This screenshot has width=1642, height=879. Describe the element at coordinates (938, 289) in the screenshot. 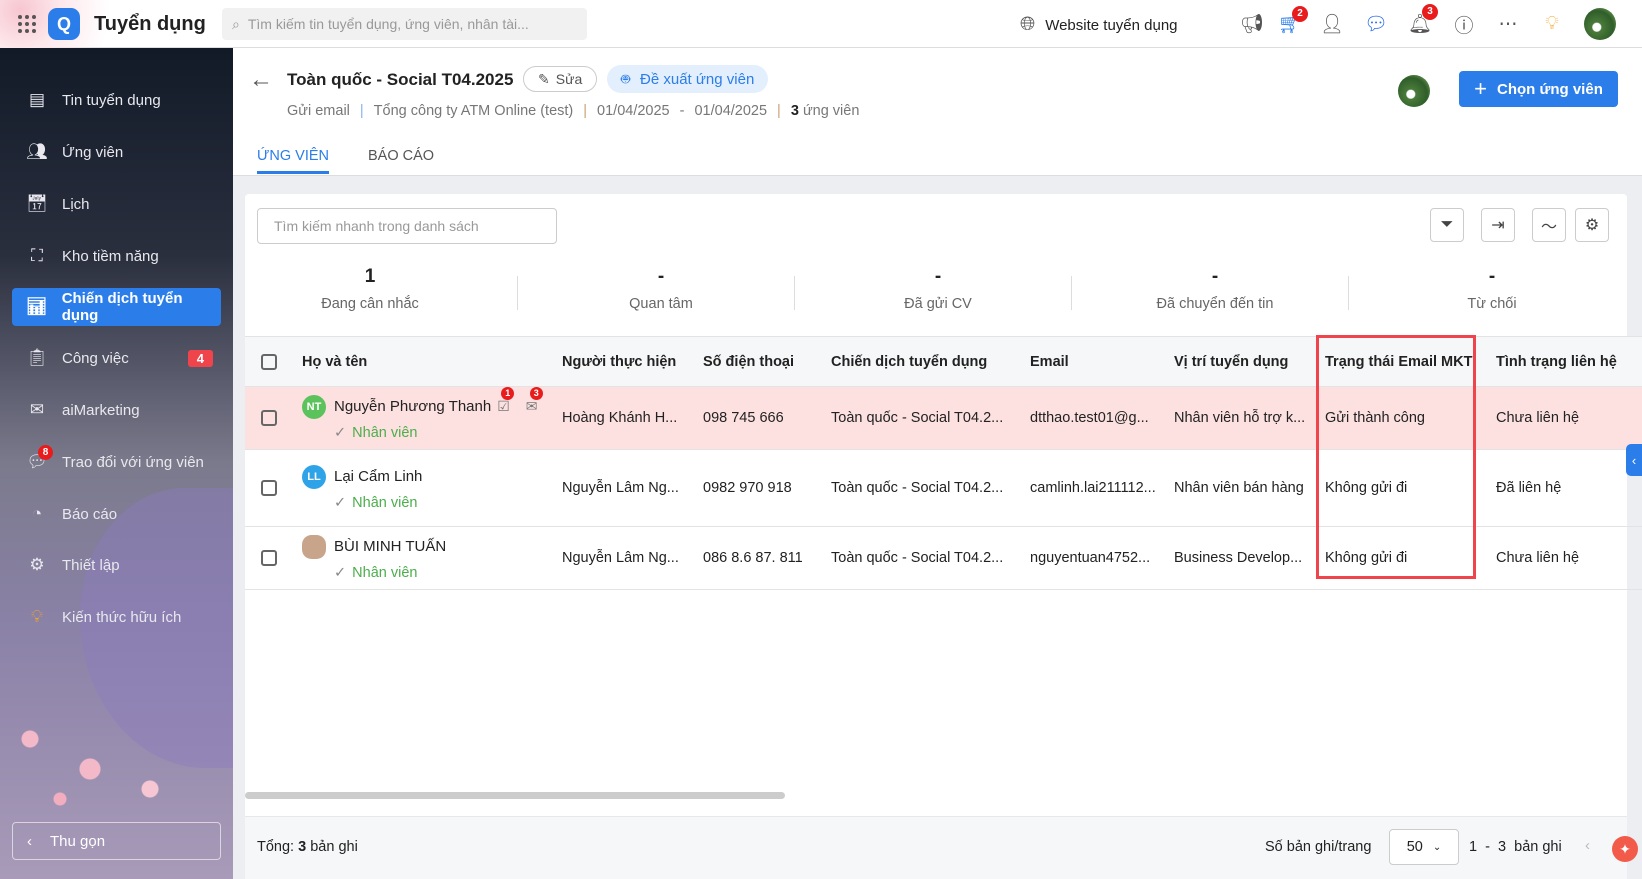

I see `stat-da-gui-cv: - Đã gửi CV` at that location.